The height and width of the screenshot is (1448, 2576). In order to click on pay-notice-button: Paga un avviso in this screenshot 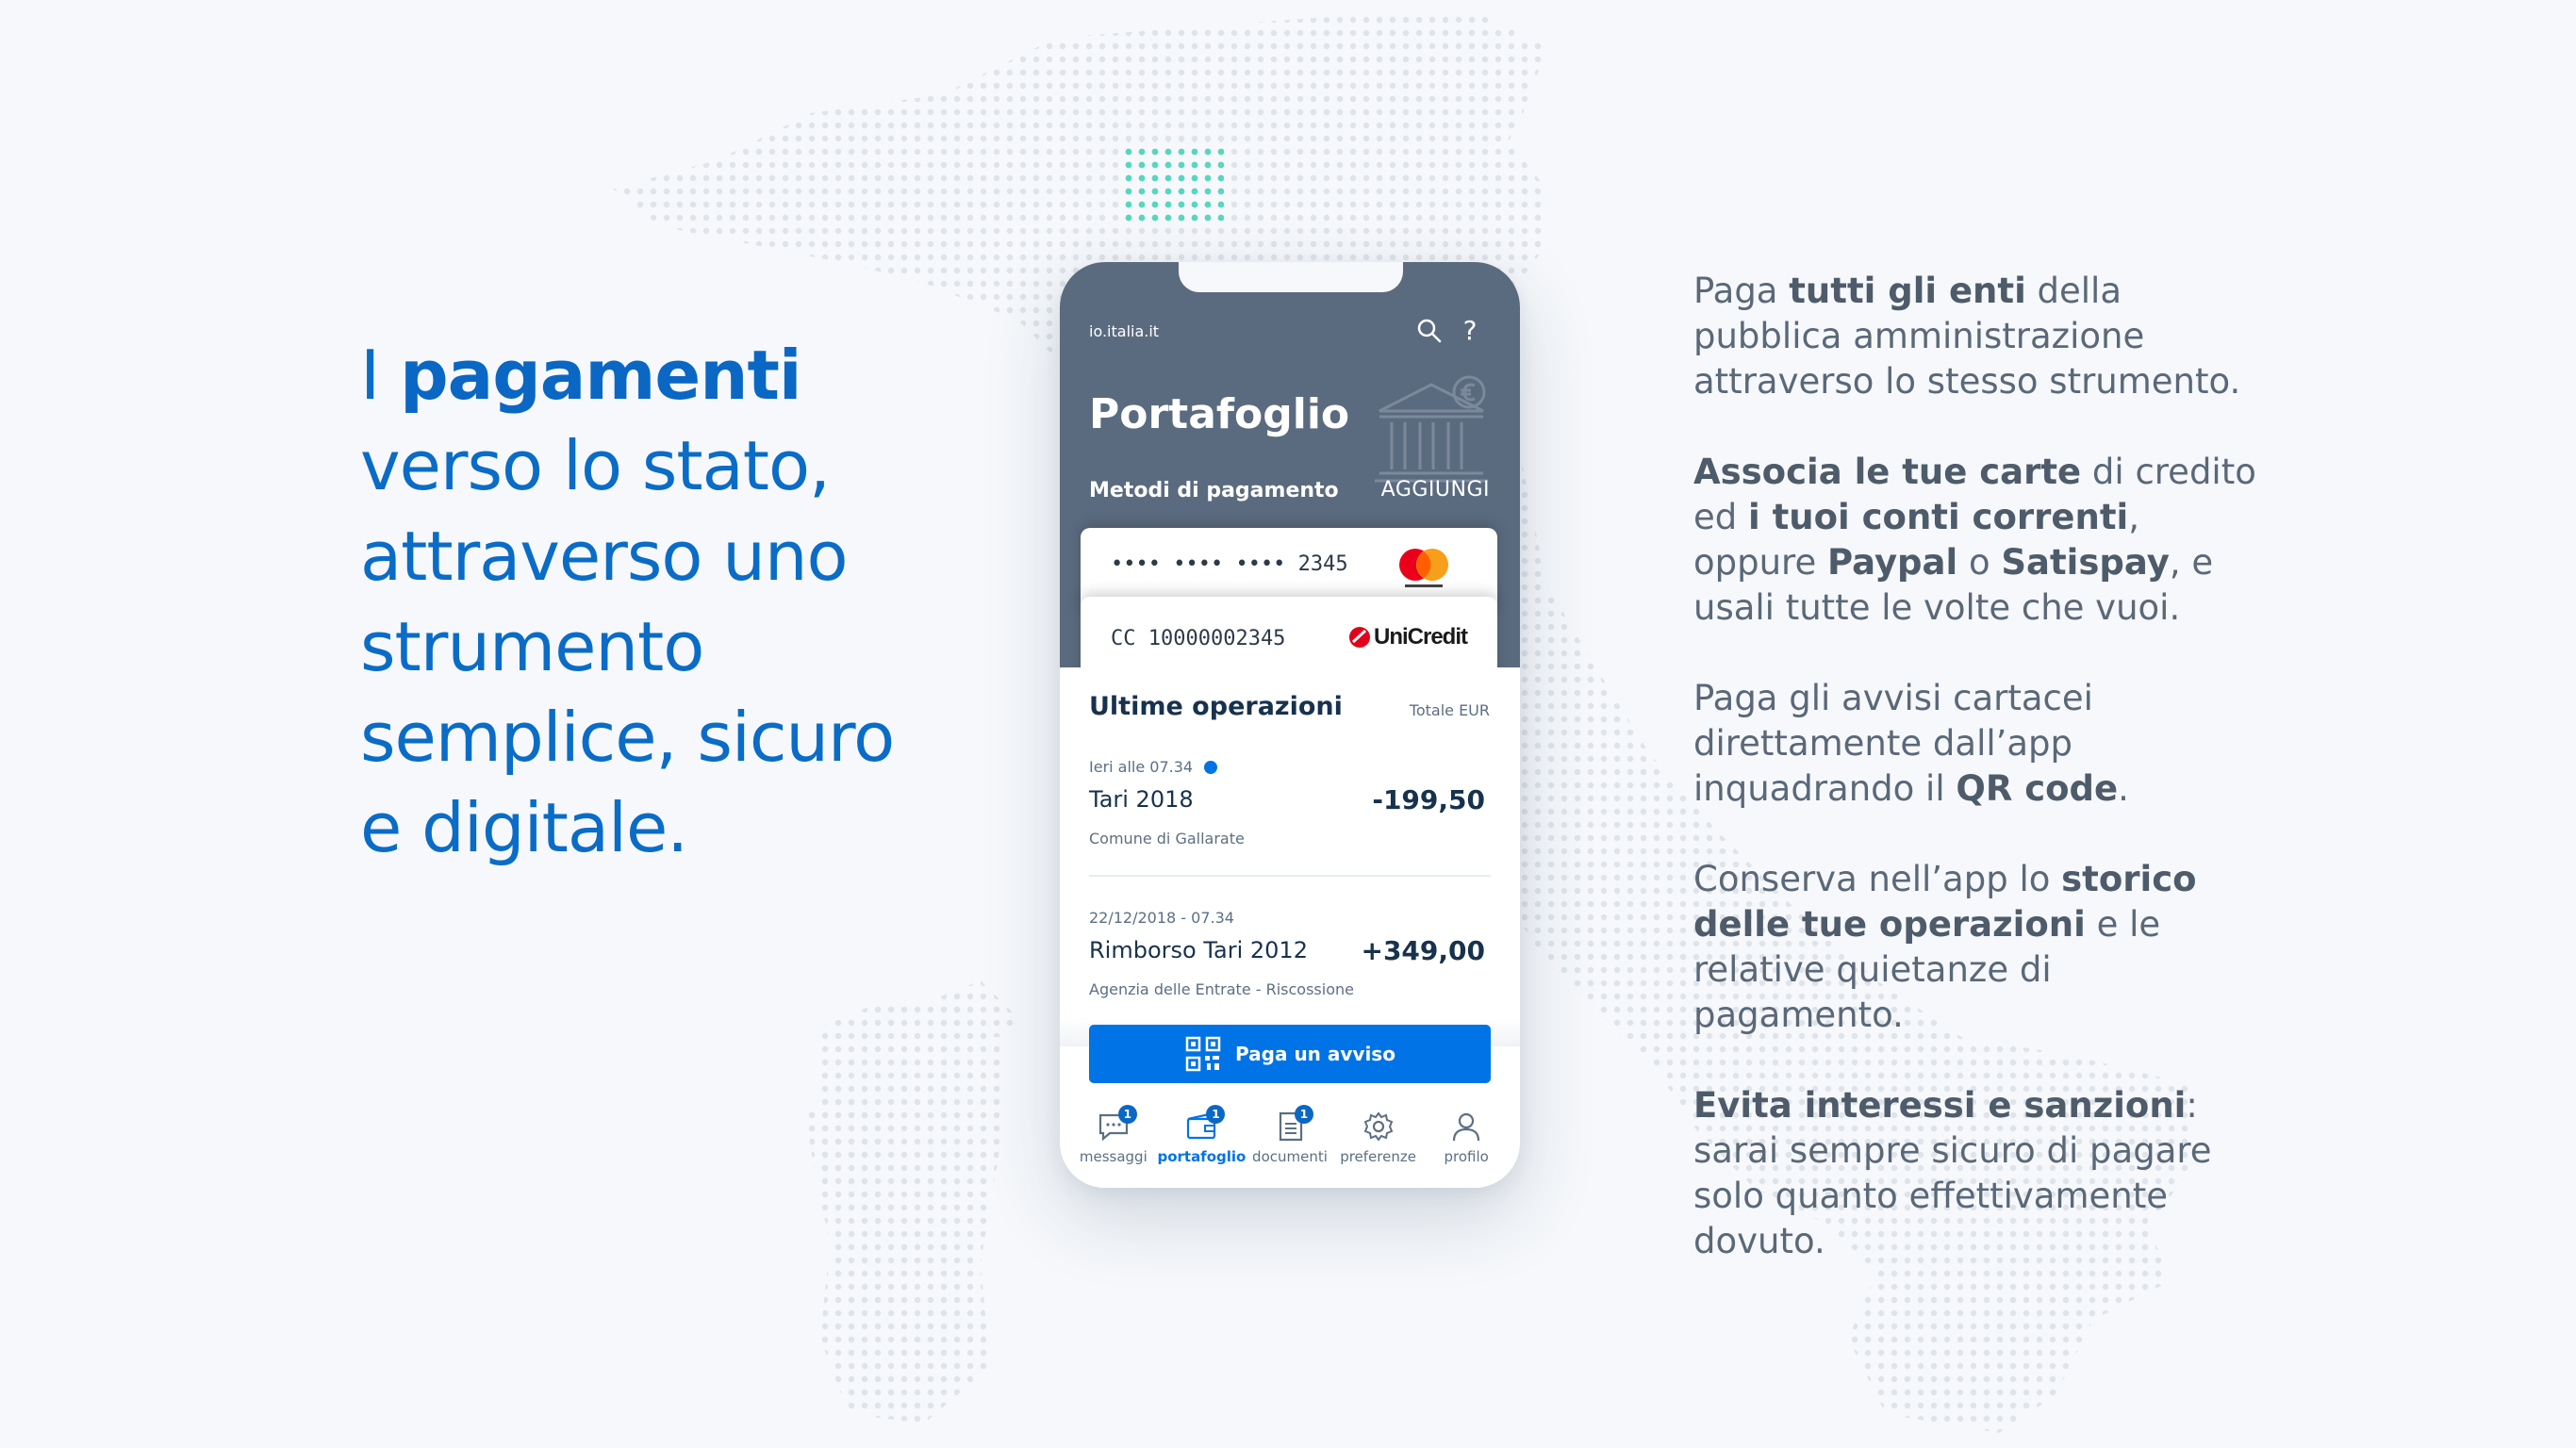, I will do `click(1290, 1054)`.